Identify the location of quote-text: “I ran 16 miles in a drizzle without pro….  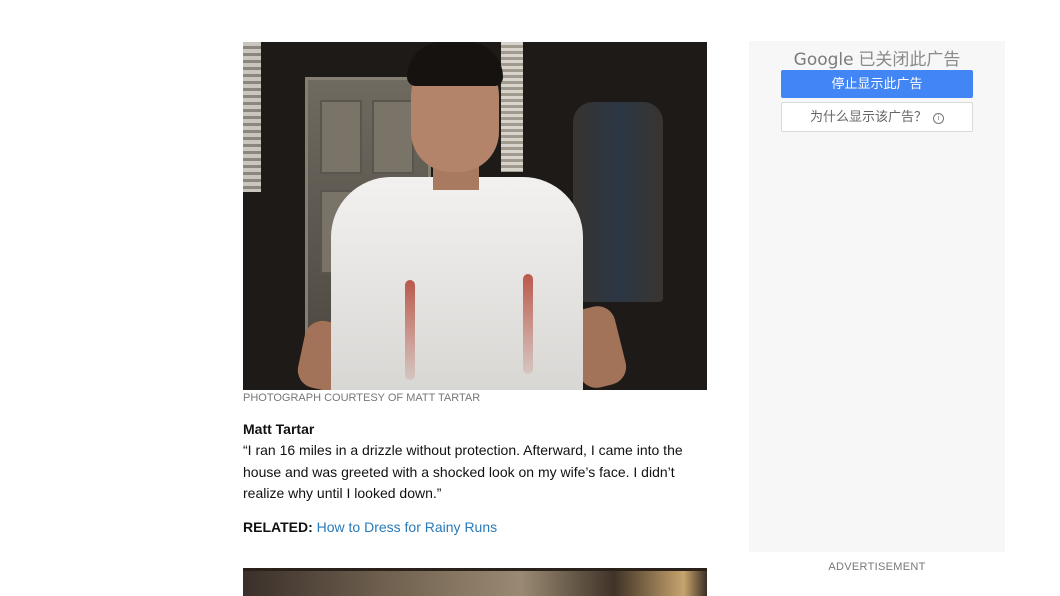
(463, 471).